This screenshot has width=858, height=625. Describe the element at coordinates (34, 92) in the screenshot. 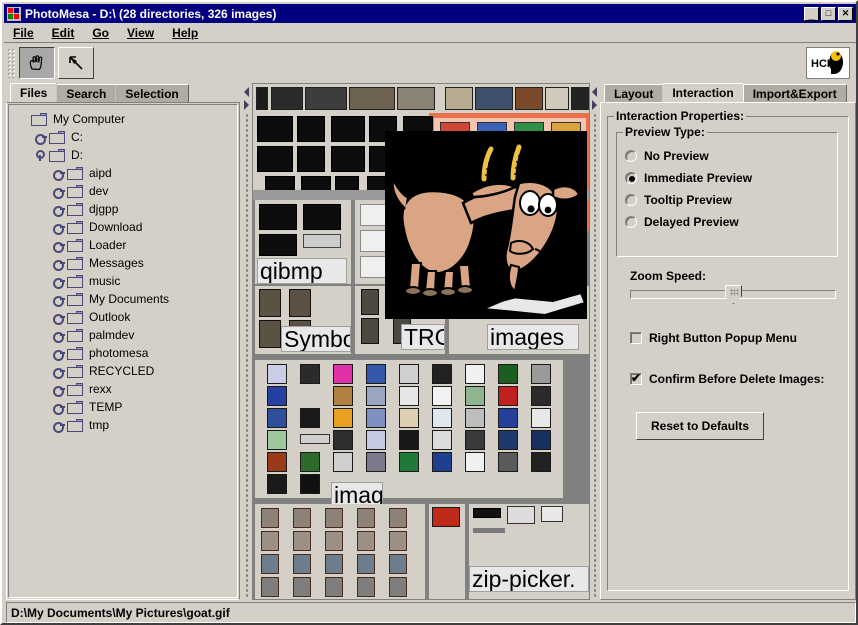

I see `tab-files: Files` at that location.